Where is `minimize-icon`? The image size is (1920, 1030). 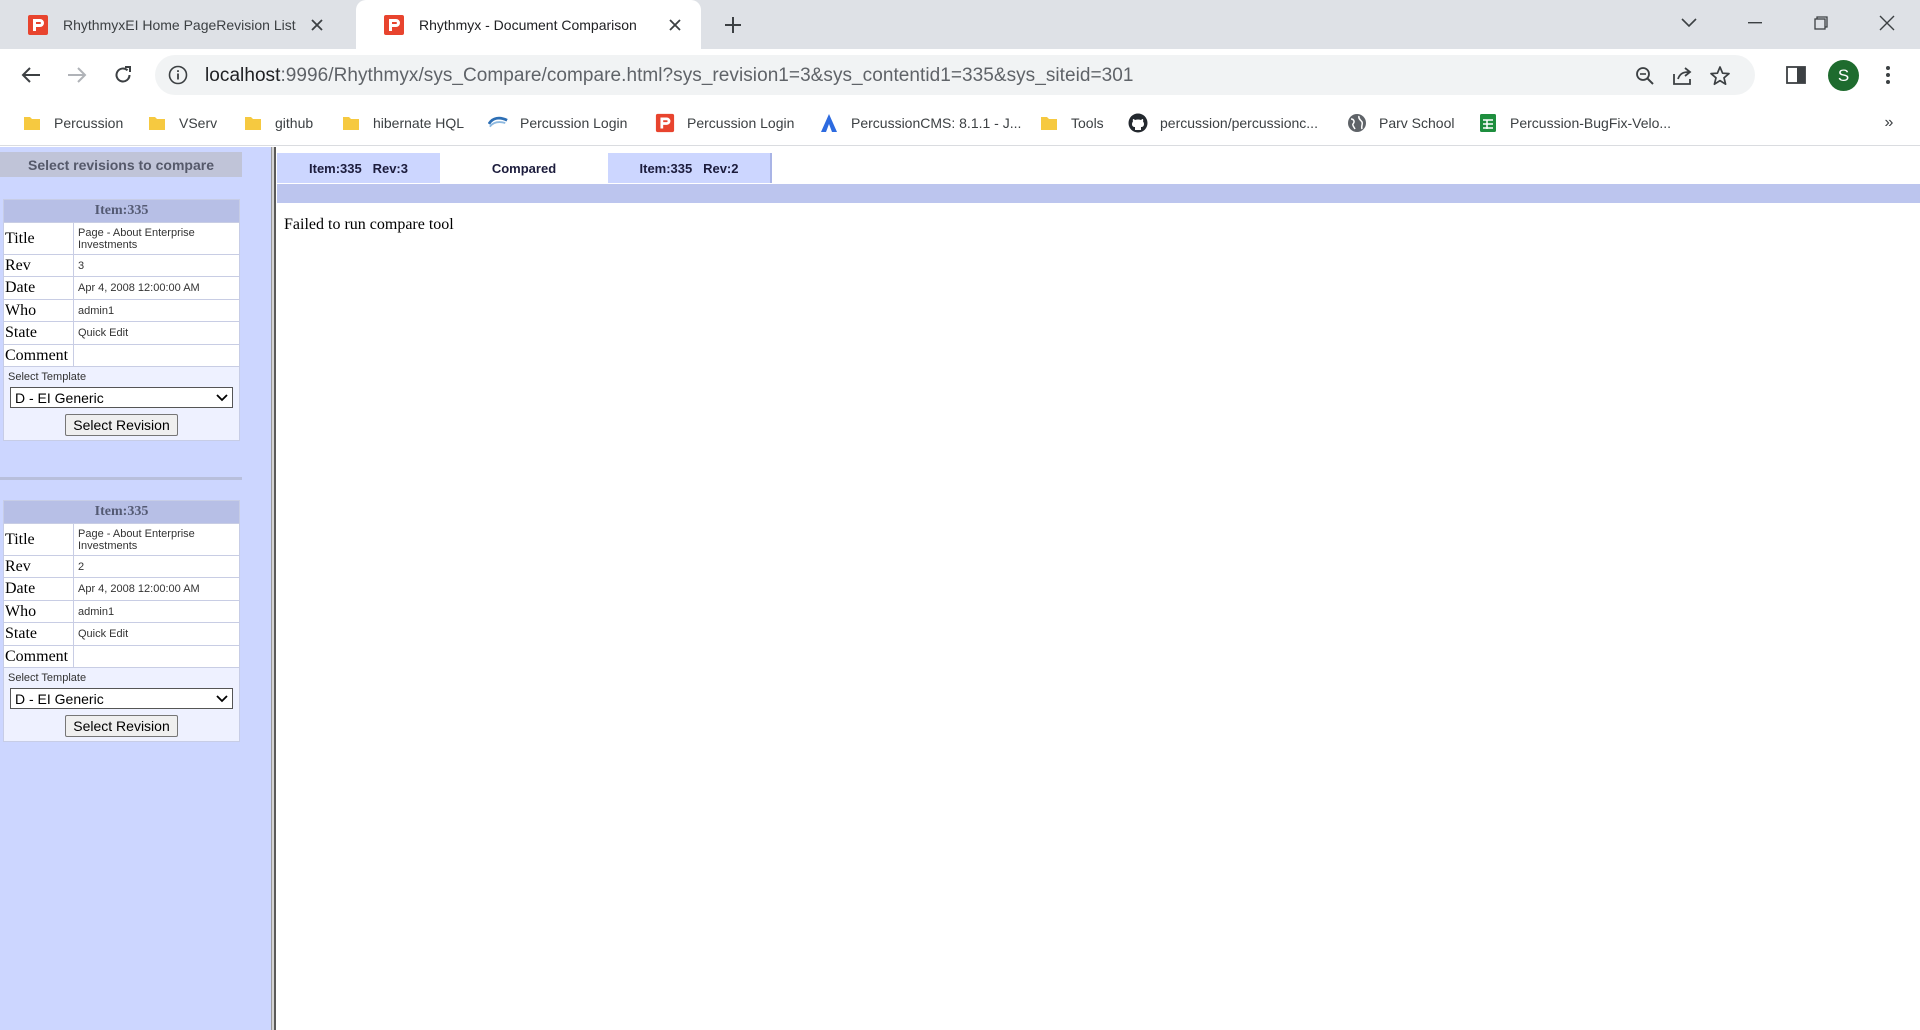 minimize-icon is located at coordinates (1755, 23).